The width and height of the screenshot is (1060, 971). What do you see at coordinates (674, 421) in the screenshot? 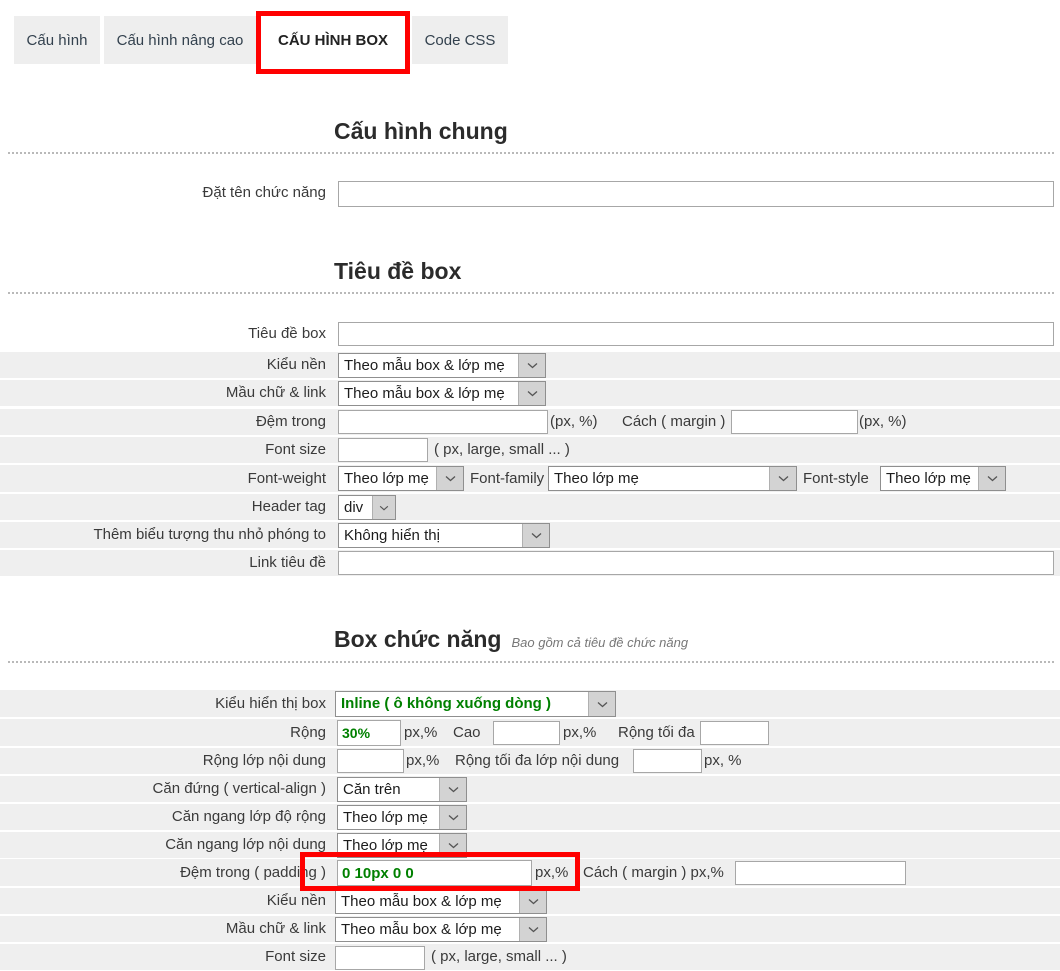
I see `label-title-margin: Cách ( margin )` at bounding box center [674, 421].